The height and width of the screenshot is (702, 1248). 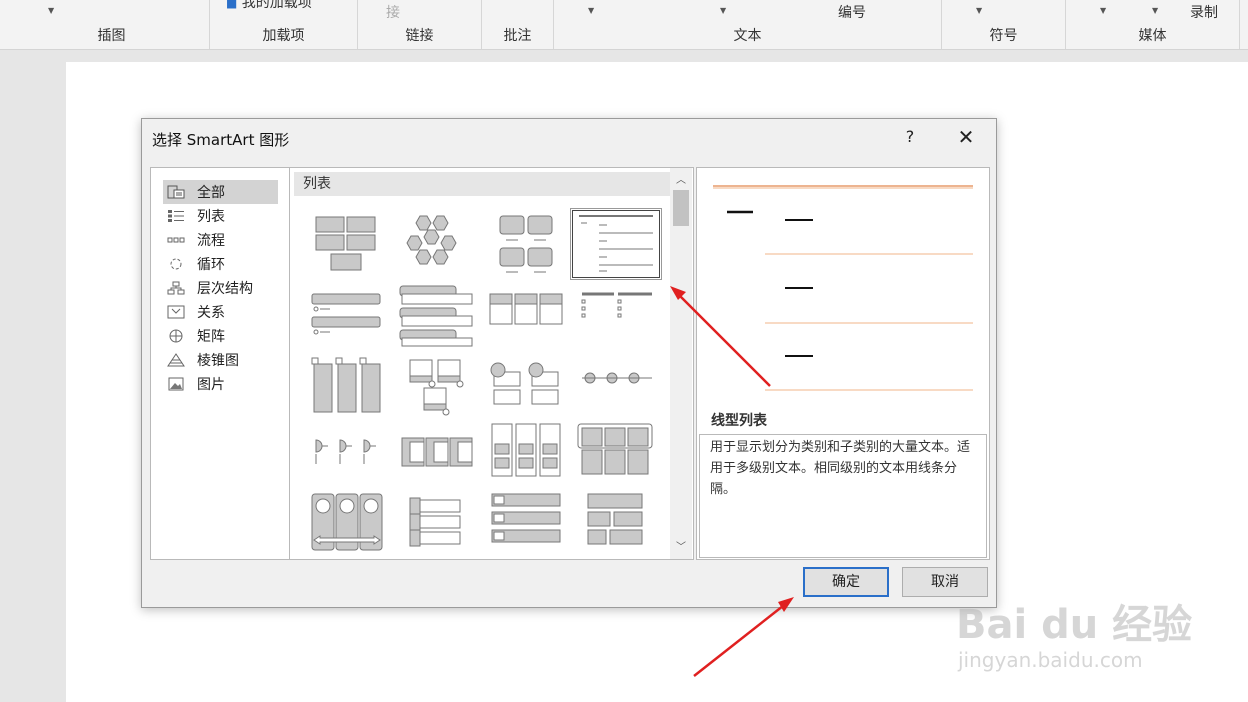 I want to click on category-item-process: 流程, so click(x=220, y=240).